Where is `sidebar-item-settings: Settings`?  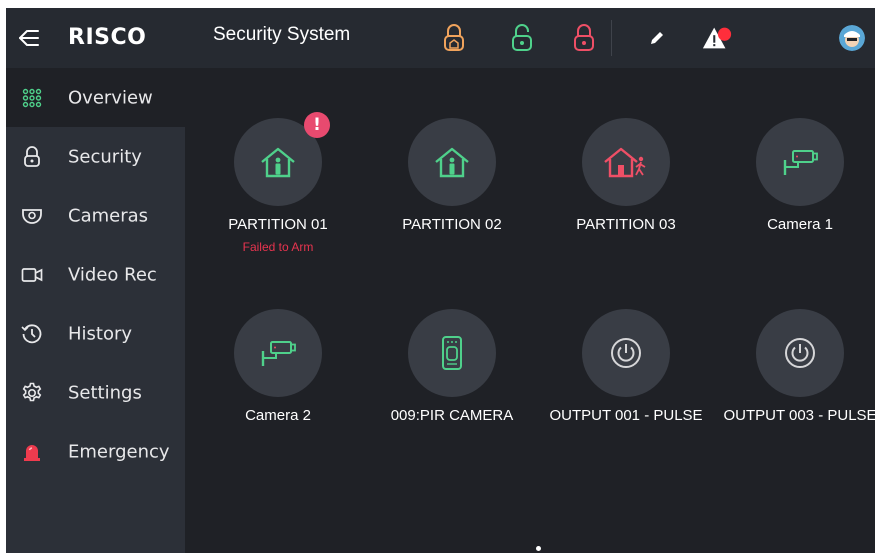
sidebar-item-settings: Settings is located at coordinates (95, 392).